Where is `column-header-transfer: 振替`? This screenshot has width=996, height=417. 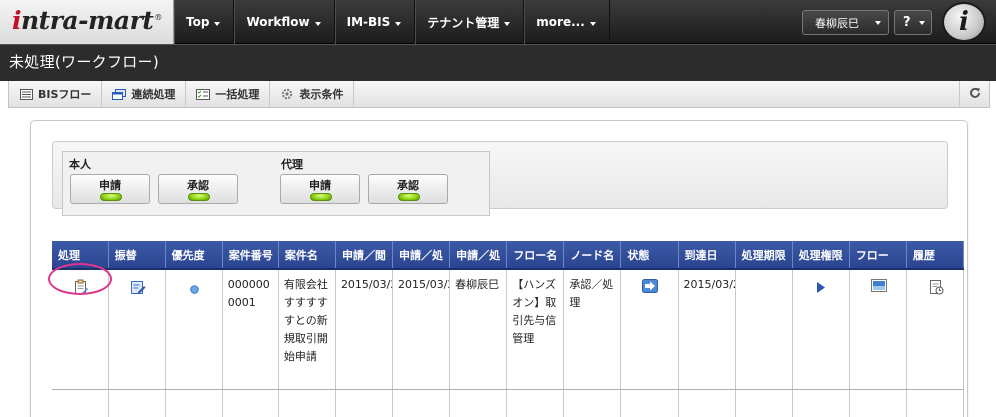 column-header-transfer: 振替 is located at coordinates (137, 255).